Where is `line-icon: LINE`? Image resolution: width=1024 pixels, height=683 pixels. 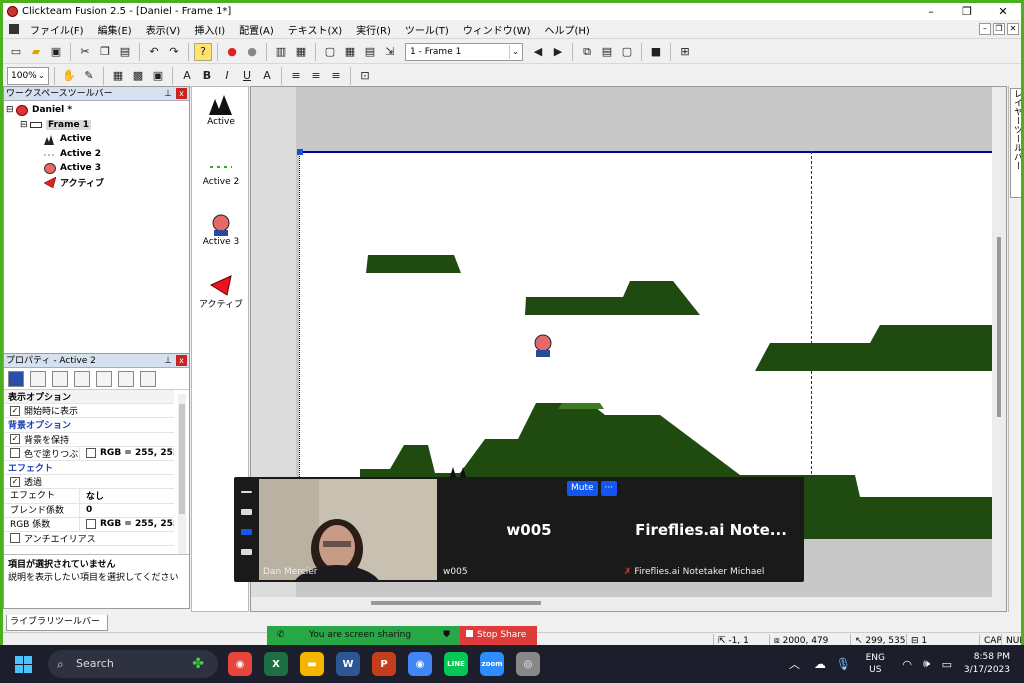
line-icon: LINE is located at coordinates (456, 664).